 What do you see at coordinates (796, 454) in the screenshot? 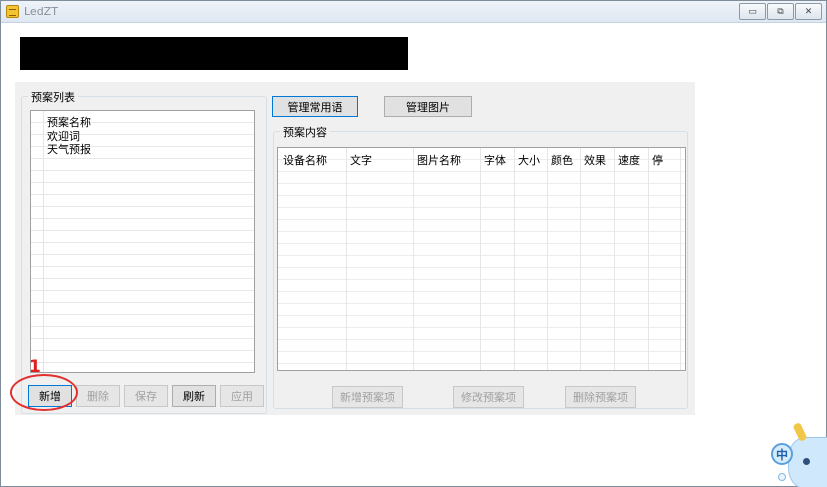
I see `ime-widget: 中` at bounding box center [796, 454].